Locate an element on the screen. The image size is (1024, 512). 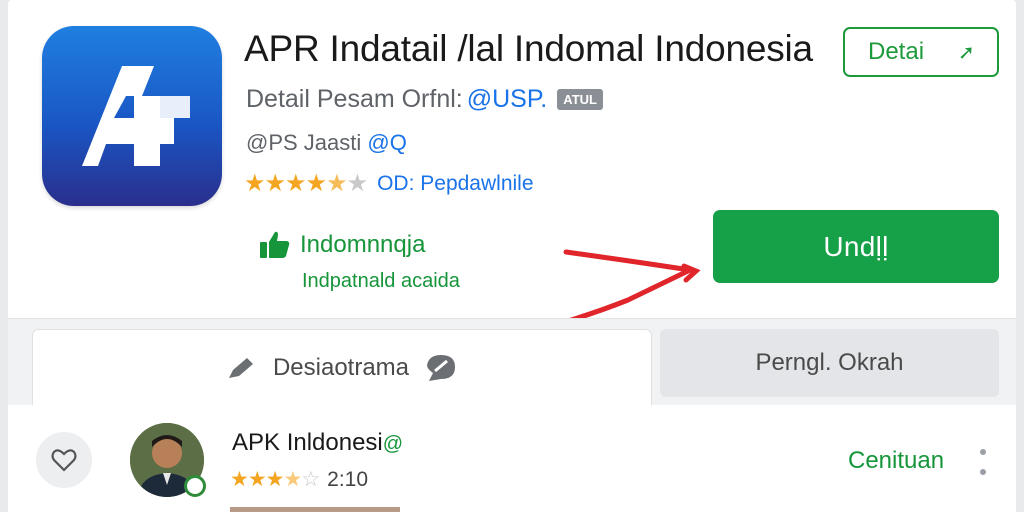
rating-link: OD: Pepdawlnile is located at coordinates (455, 184).